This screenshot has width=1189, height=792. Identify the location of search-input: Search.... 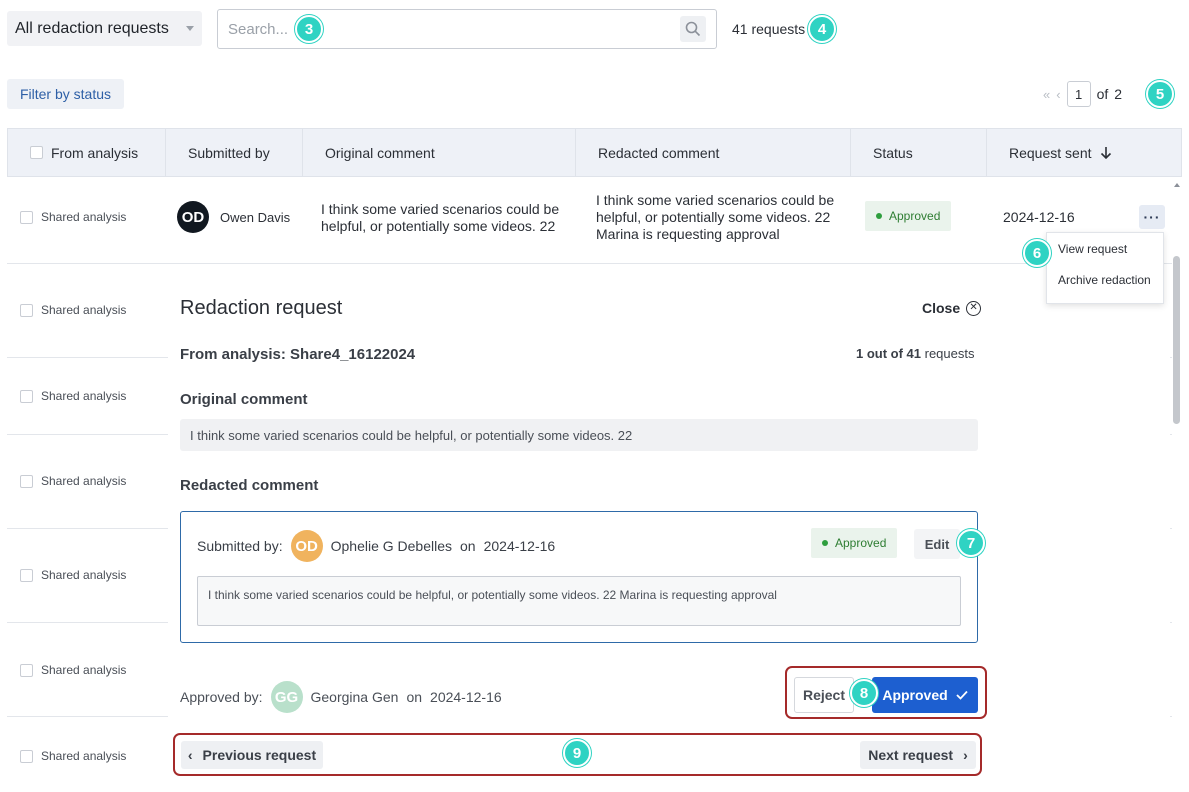
(467, 29).